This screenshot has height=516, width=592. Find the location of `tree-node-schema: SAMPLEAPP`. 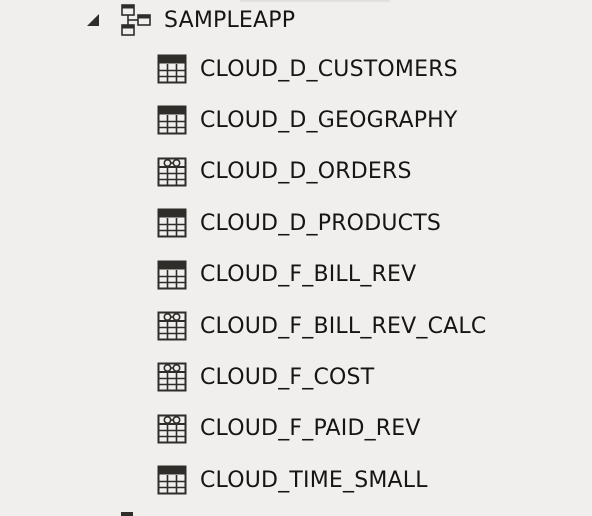

tree-node-schema: SAMPLEAPP is located at coordinates (296, 20).